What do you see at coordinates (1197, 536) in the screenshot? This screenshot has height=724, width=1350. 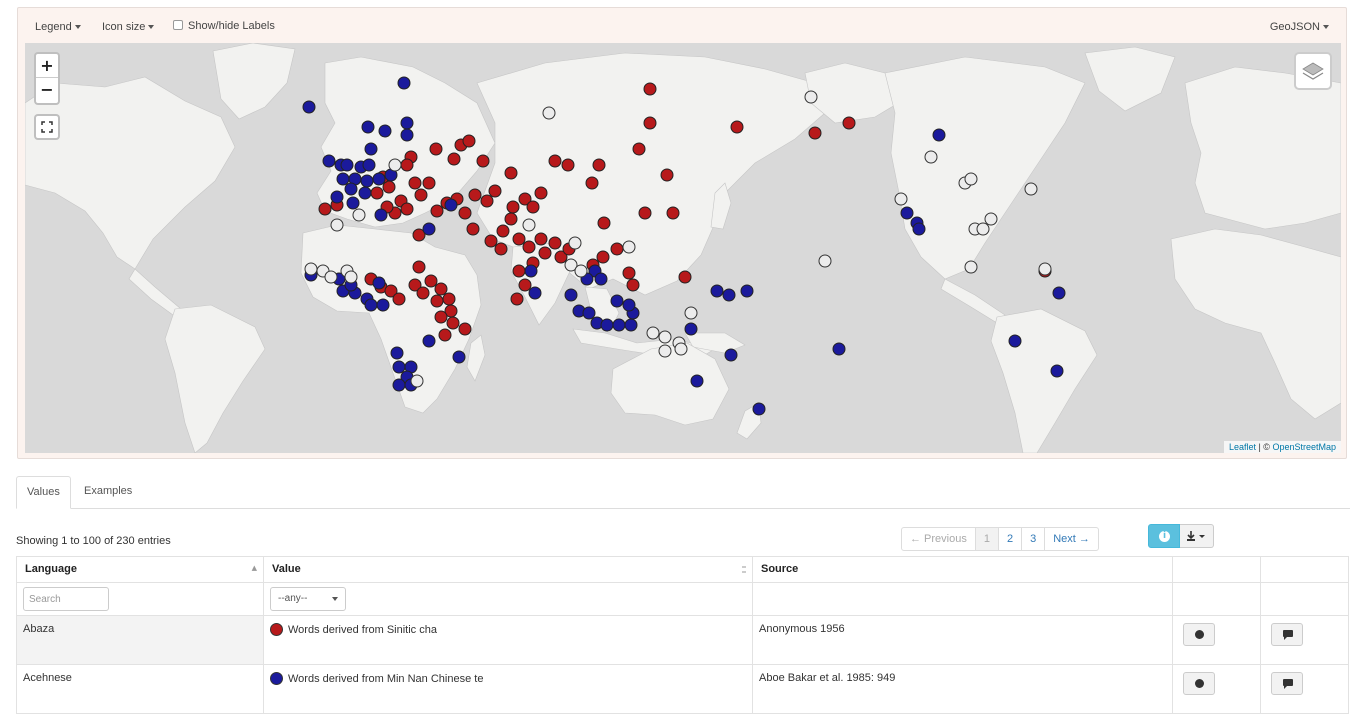 I see `download-dropdown-button` at bounding box center [1197, 536].